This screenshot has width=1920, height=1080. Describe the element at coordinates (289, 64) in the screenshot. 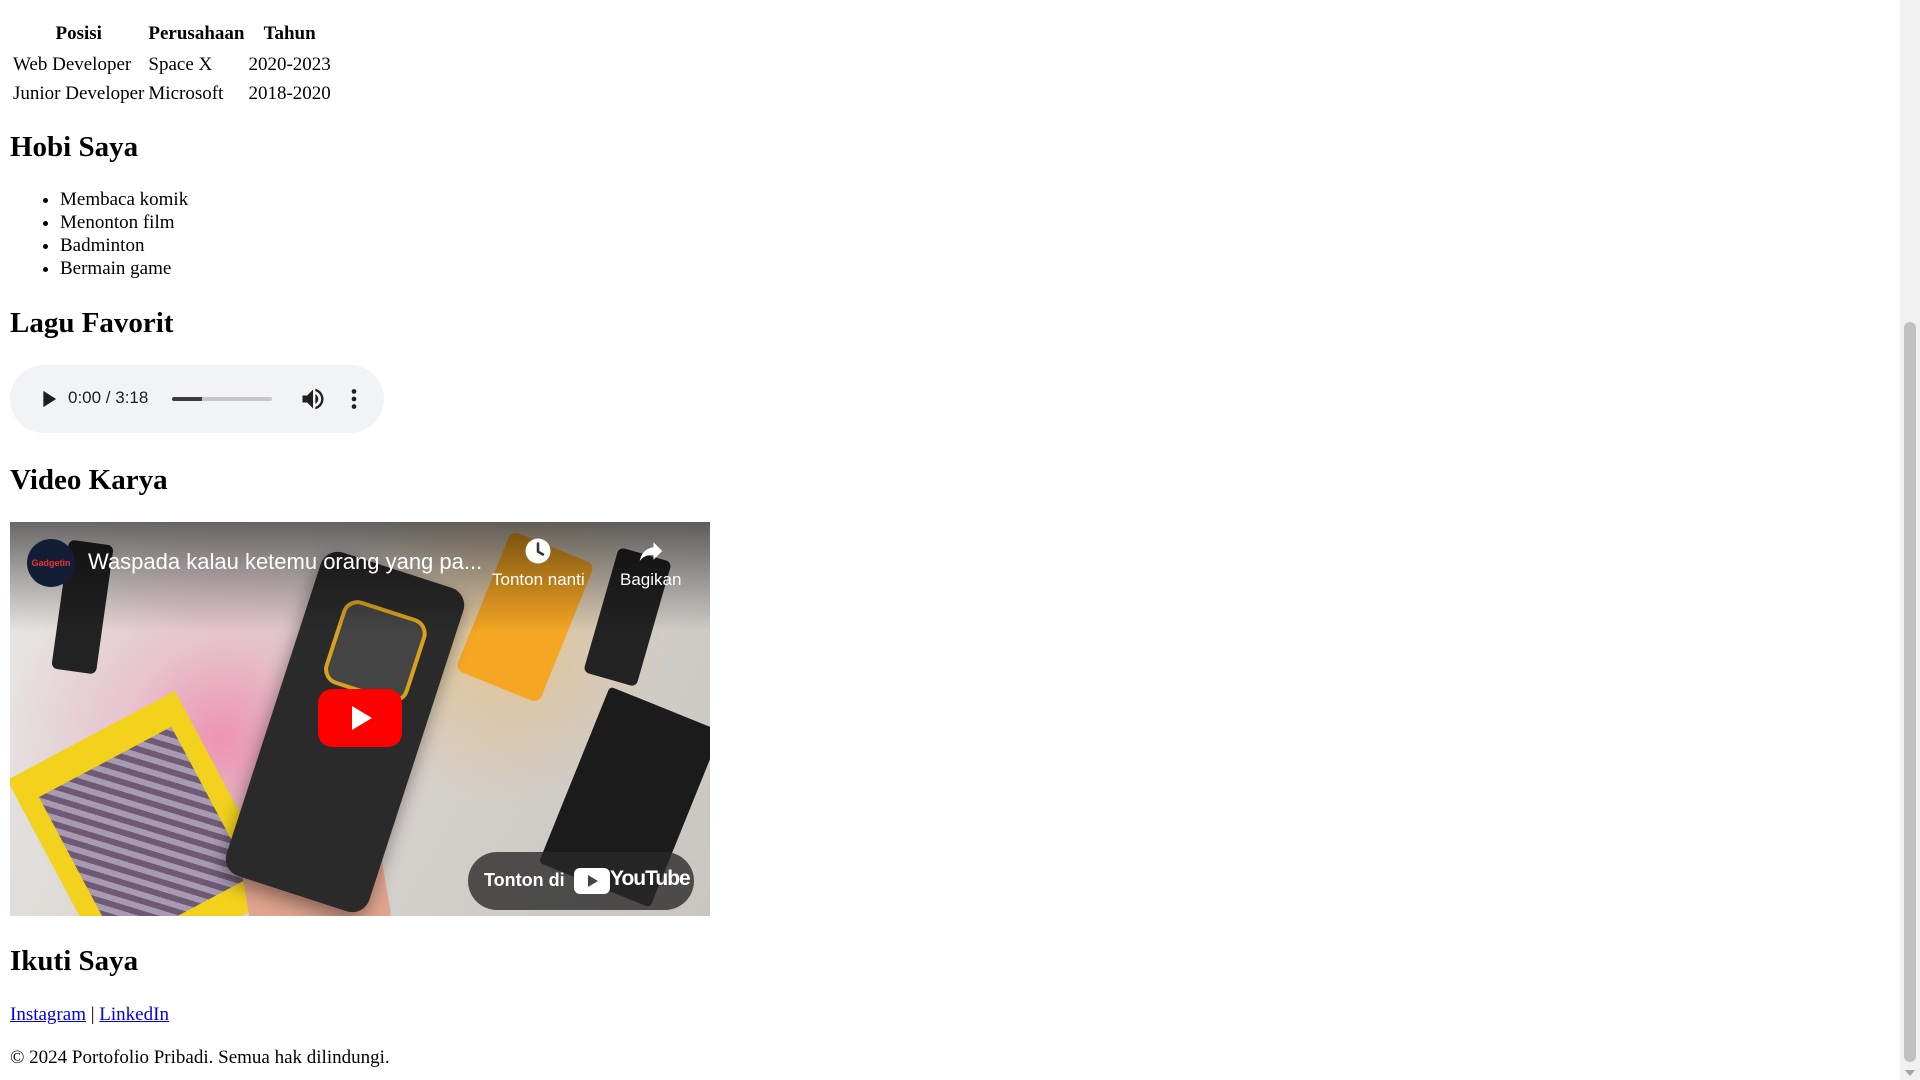

I see `table-cell: 2020-2023` at that location.